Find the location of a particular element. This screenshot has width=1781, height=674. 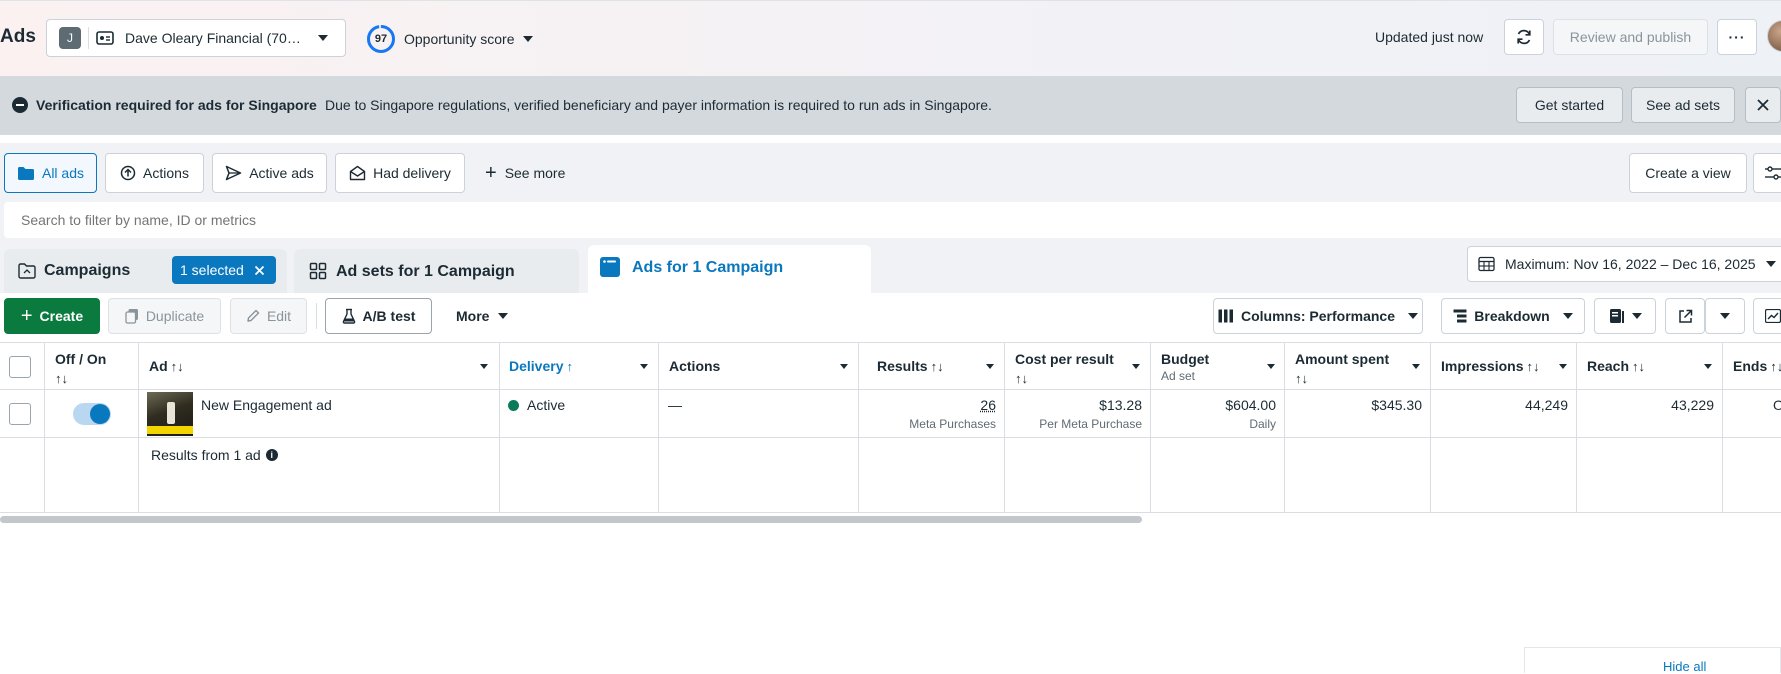

budget-value: $604.00 is located at coordinates (1250, 405).